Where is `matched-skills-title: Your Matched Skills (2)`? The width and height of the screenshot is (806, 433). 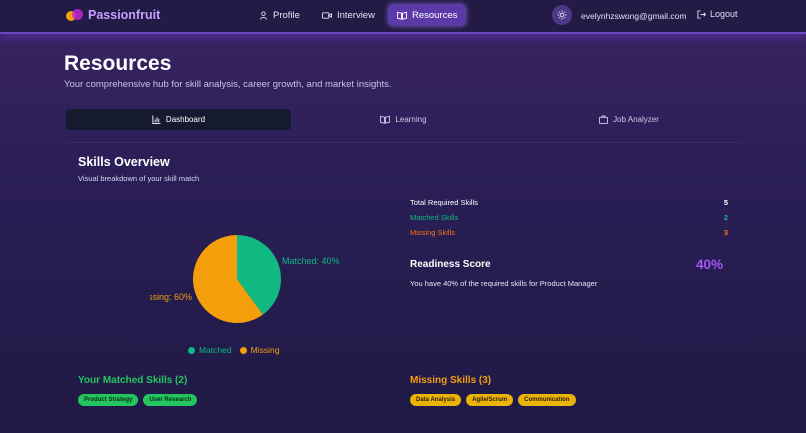 matched-skills-title: Your Matched Skills (2) is located at coordinates (133, 380).